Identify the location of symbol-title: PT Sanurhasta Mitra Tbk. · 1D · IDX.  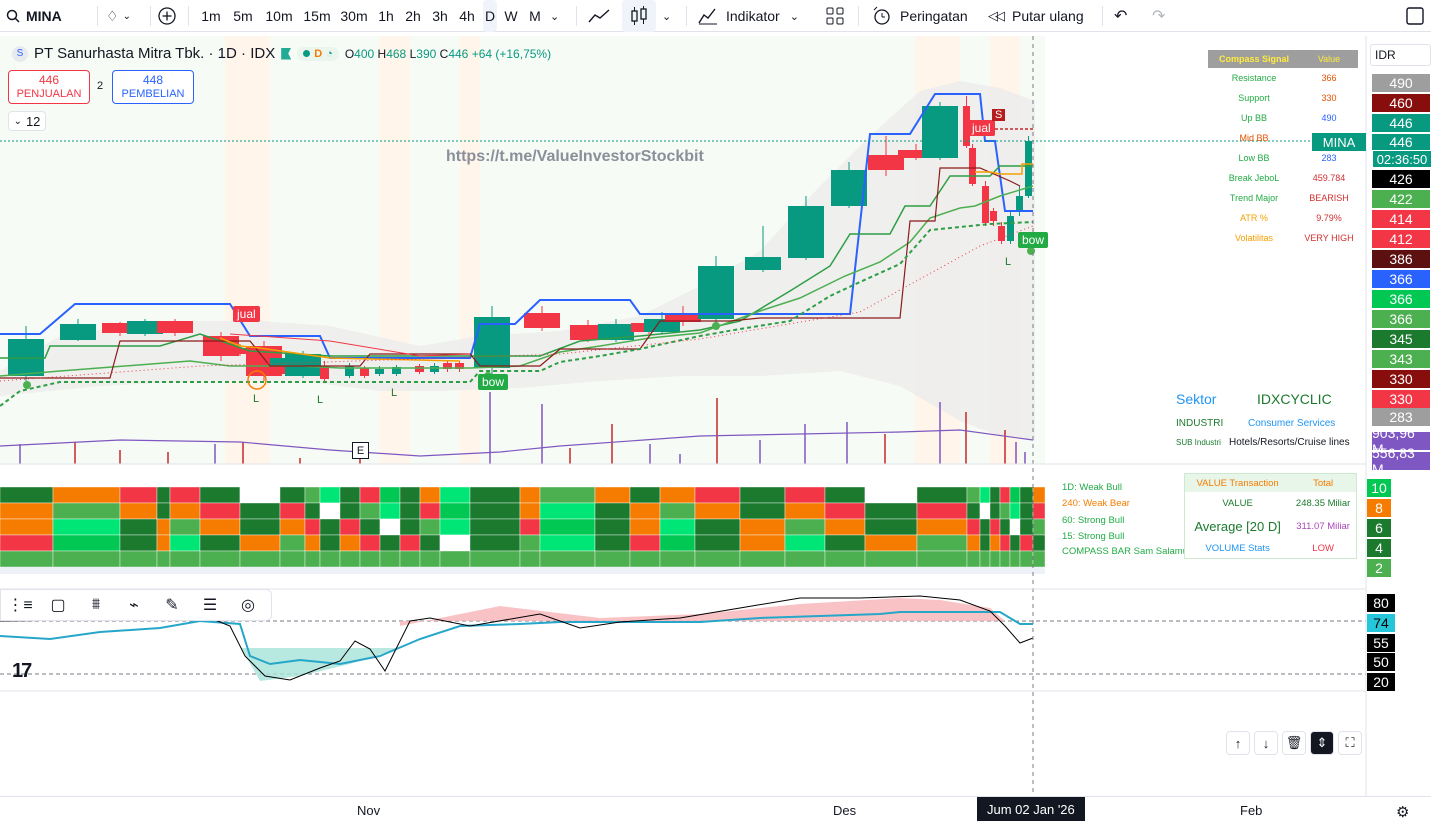
(154, 53).